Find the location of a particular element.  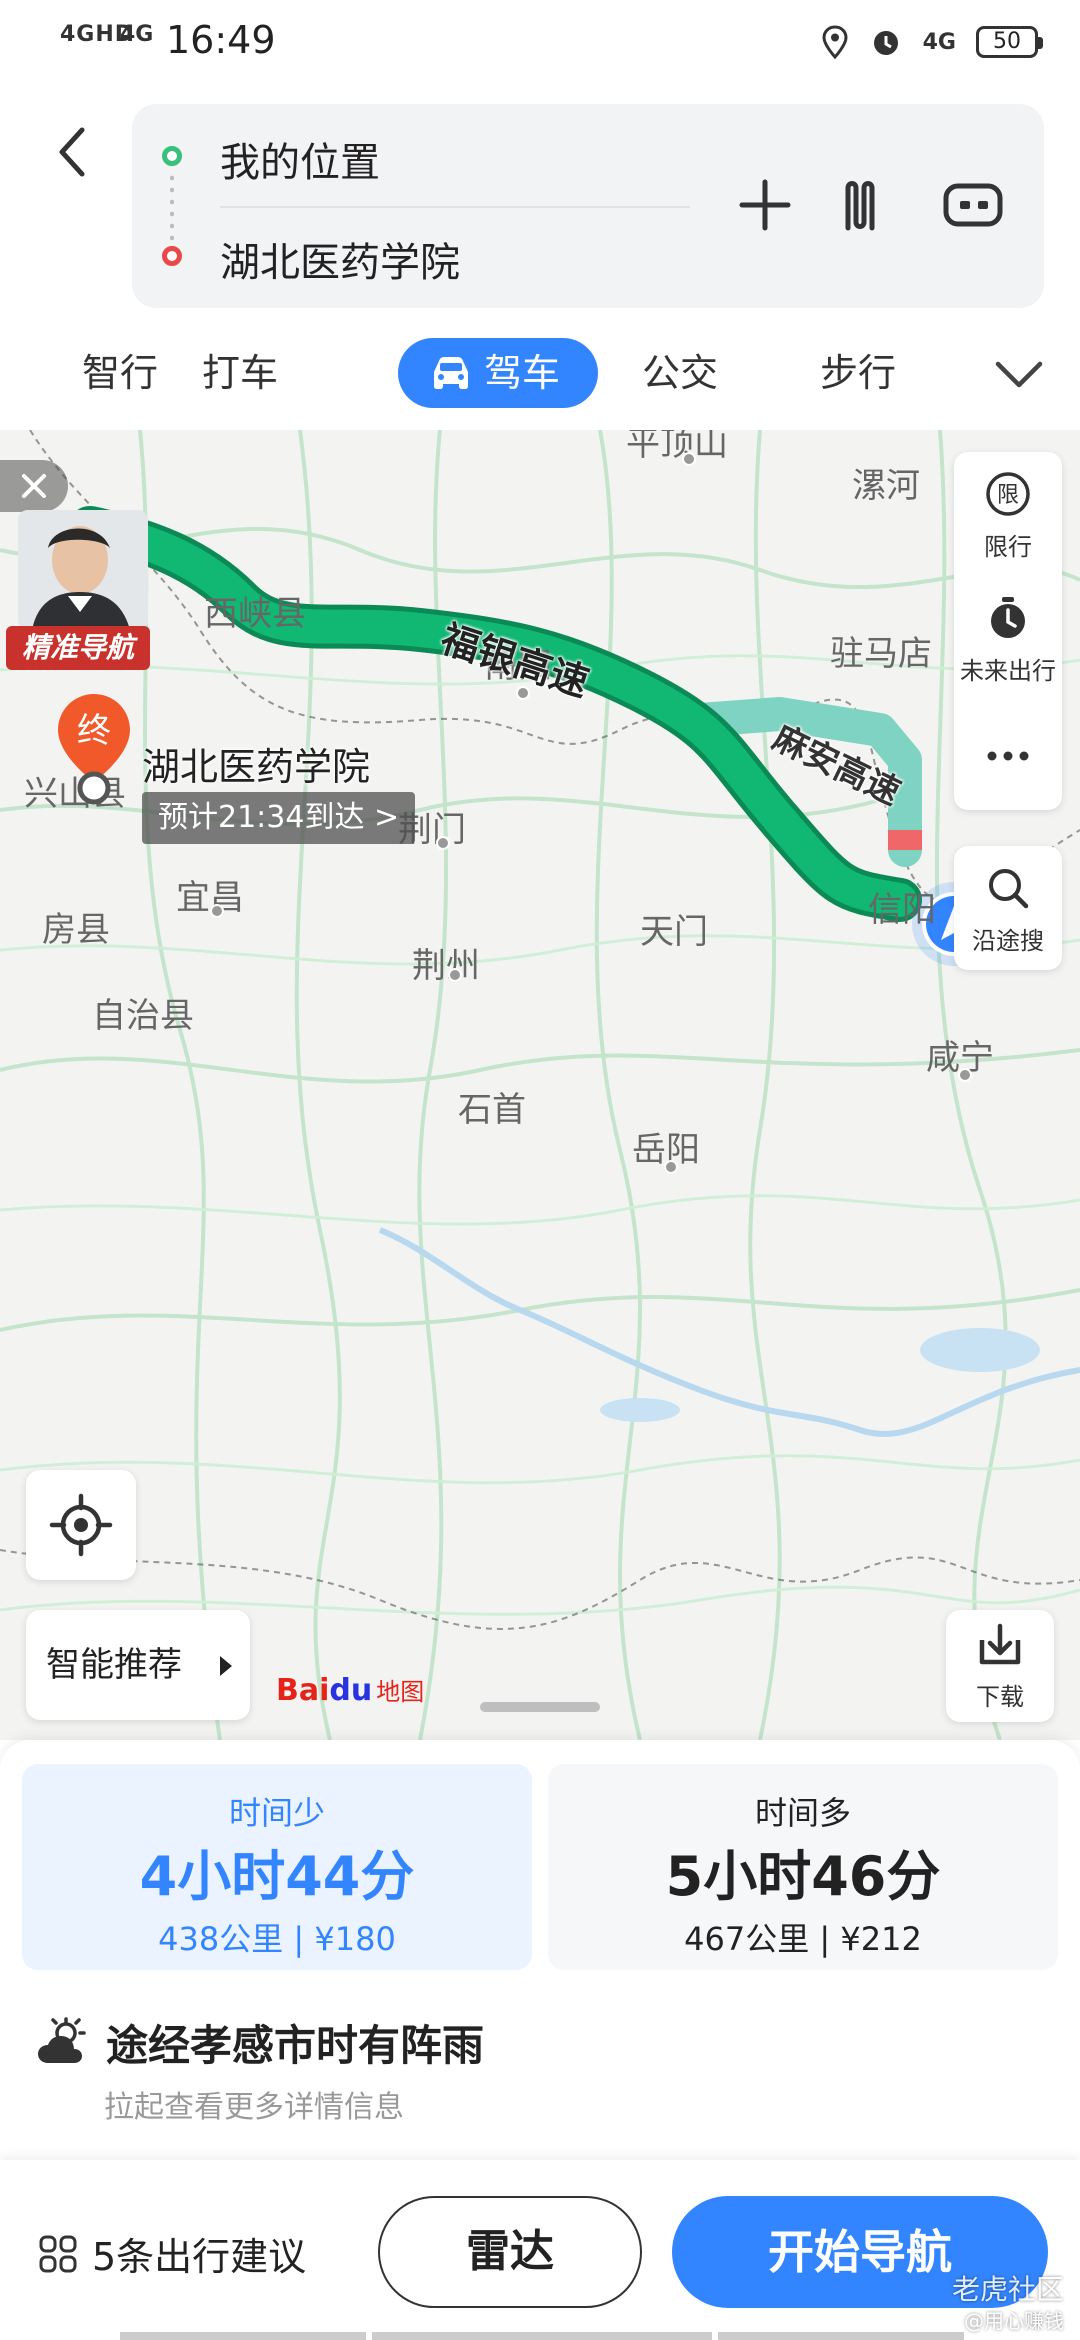

tab-taxi: 打车 is located at coordinates (240, 373).